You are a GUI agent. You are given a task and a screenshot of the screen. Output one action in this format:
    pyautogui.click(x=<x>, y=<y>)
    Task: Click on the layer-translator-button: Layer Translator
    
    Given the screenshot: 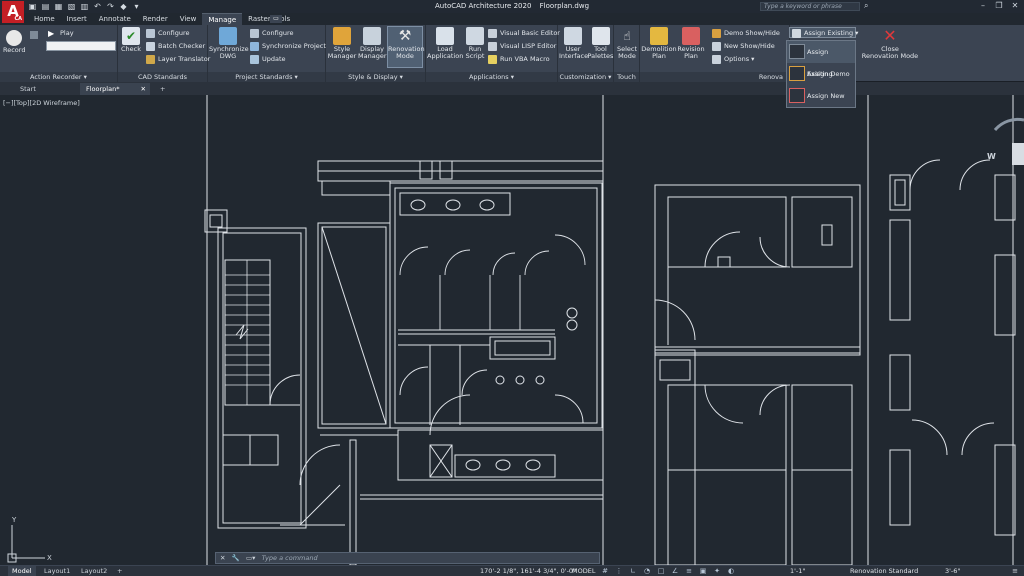 What is the action you would take?
    pyautogui.click(x=178, y=59)
    